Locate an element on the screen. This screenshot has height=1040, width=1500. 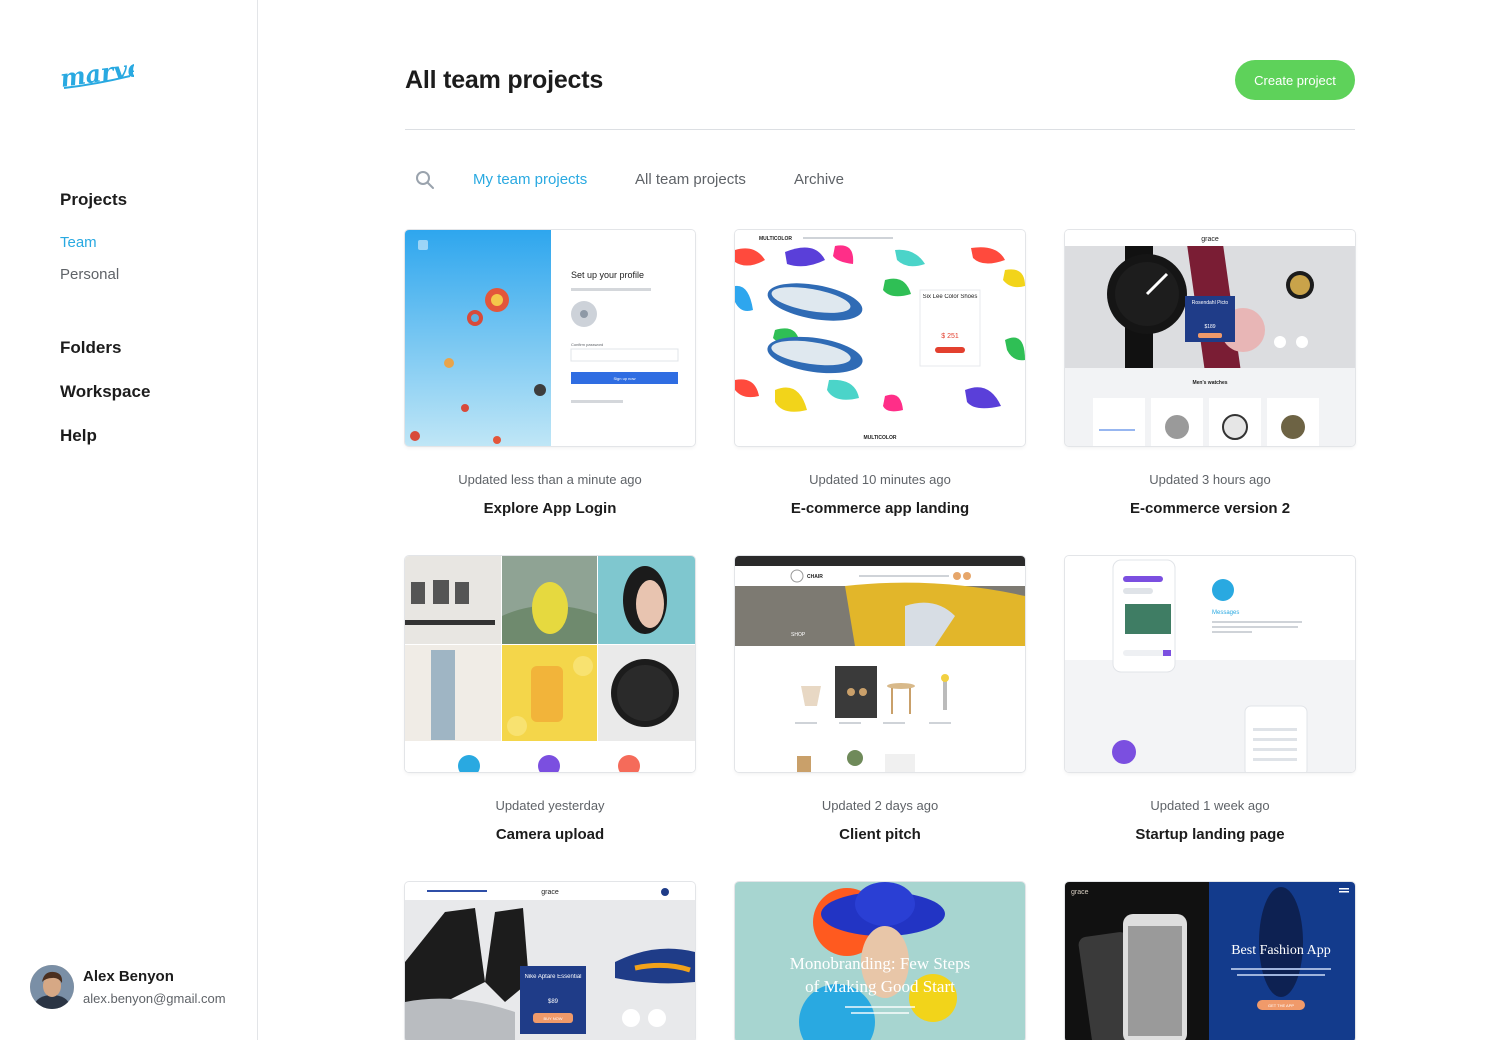
thumb-brand-footer: MULTICOLOR is located at coordinates (880, 438).